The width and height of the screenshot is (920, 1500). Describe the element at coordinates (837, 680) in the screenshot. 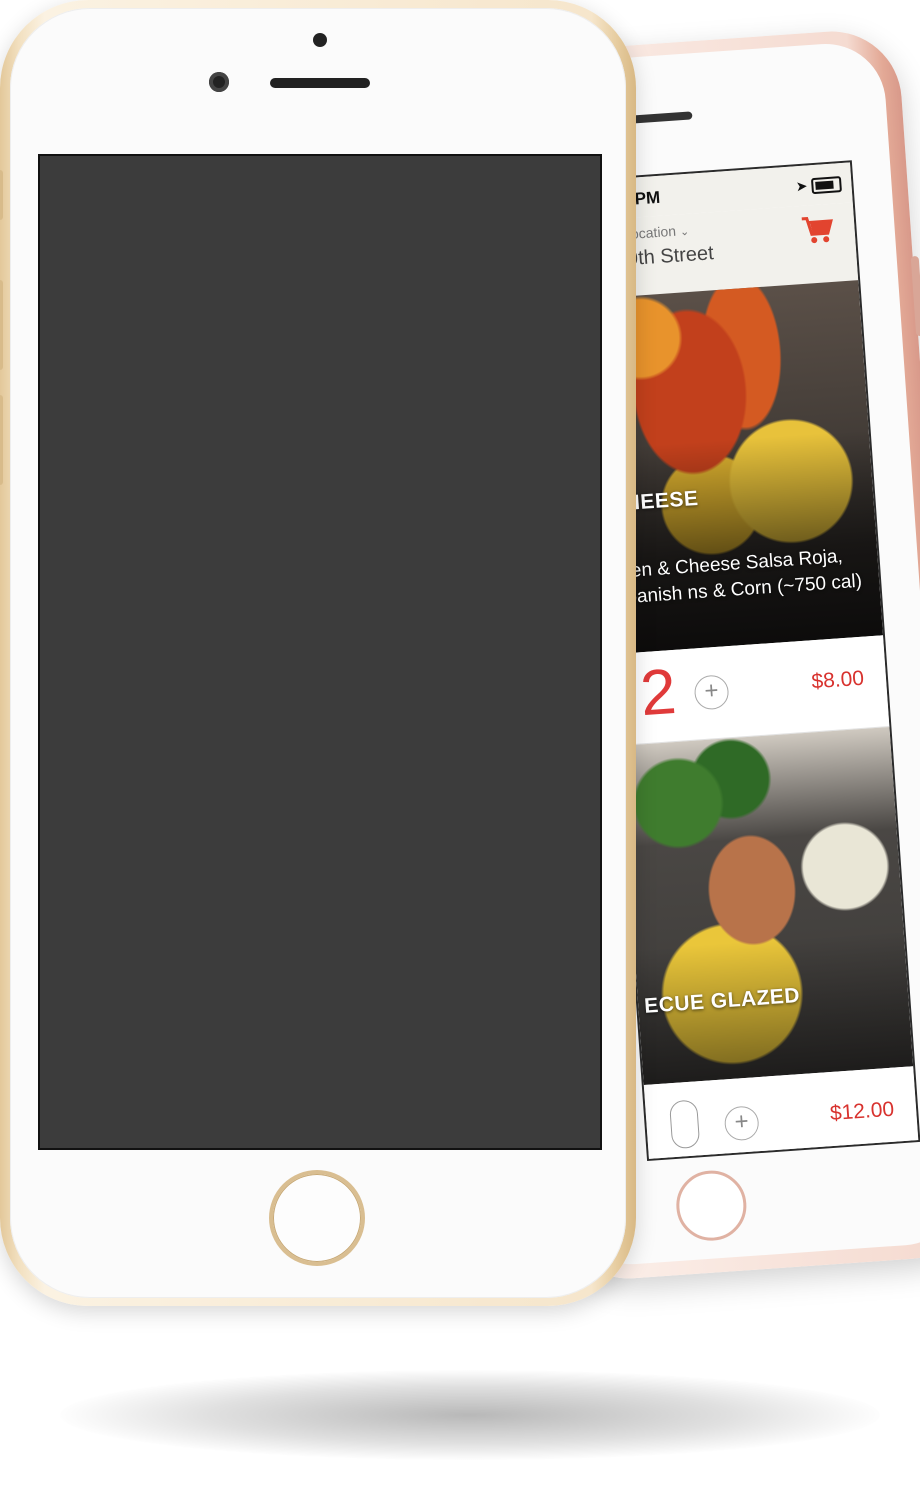

I see `item-price: $8.00` at that location.